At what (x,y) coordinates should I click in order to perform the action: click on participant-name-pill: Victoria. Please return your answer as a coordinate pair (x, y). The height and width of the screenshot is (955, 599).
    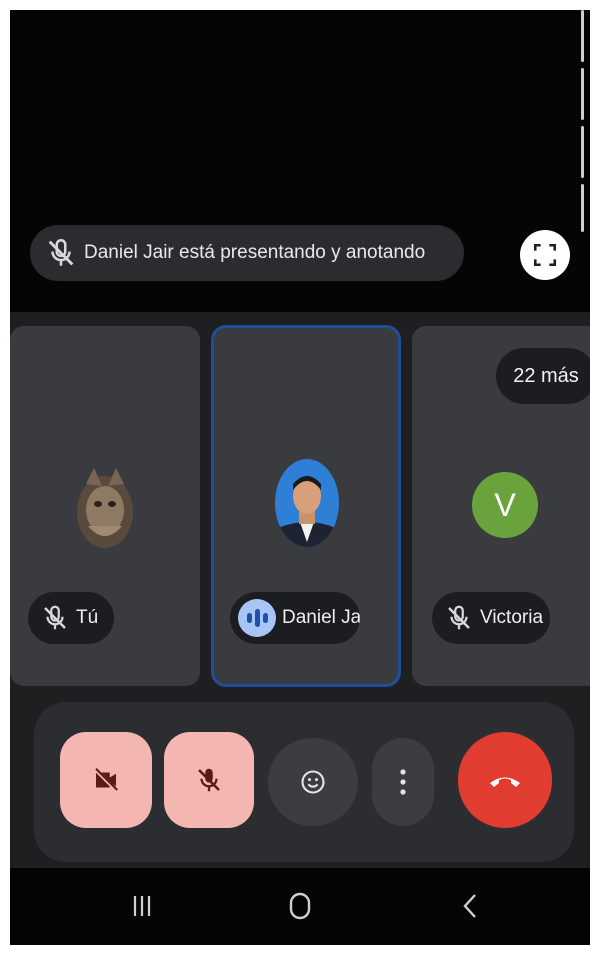
    Looking at the image, I should click on (491, 618).